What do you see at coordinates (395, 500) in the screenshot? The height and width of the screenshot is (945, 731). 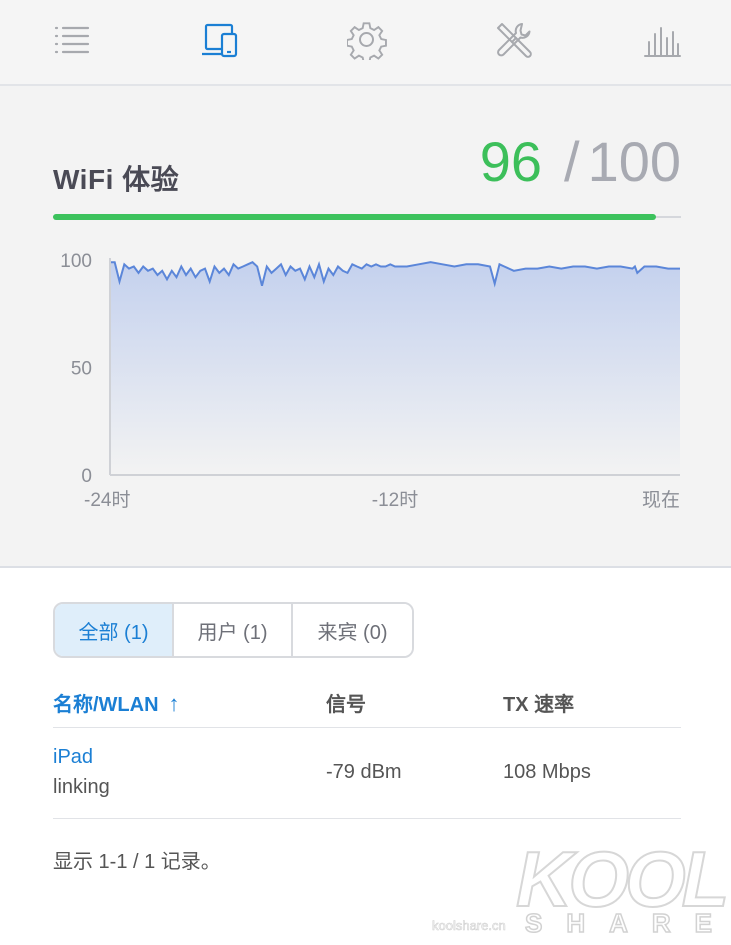 I see `x-tick-label: -12时` at bounding box center [395, 500].